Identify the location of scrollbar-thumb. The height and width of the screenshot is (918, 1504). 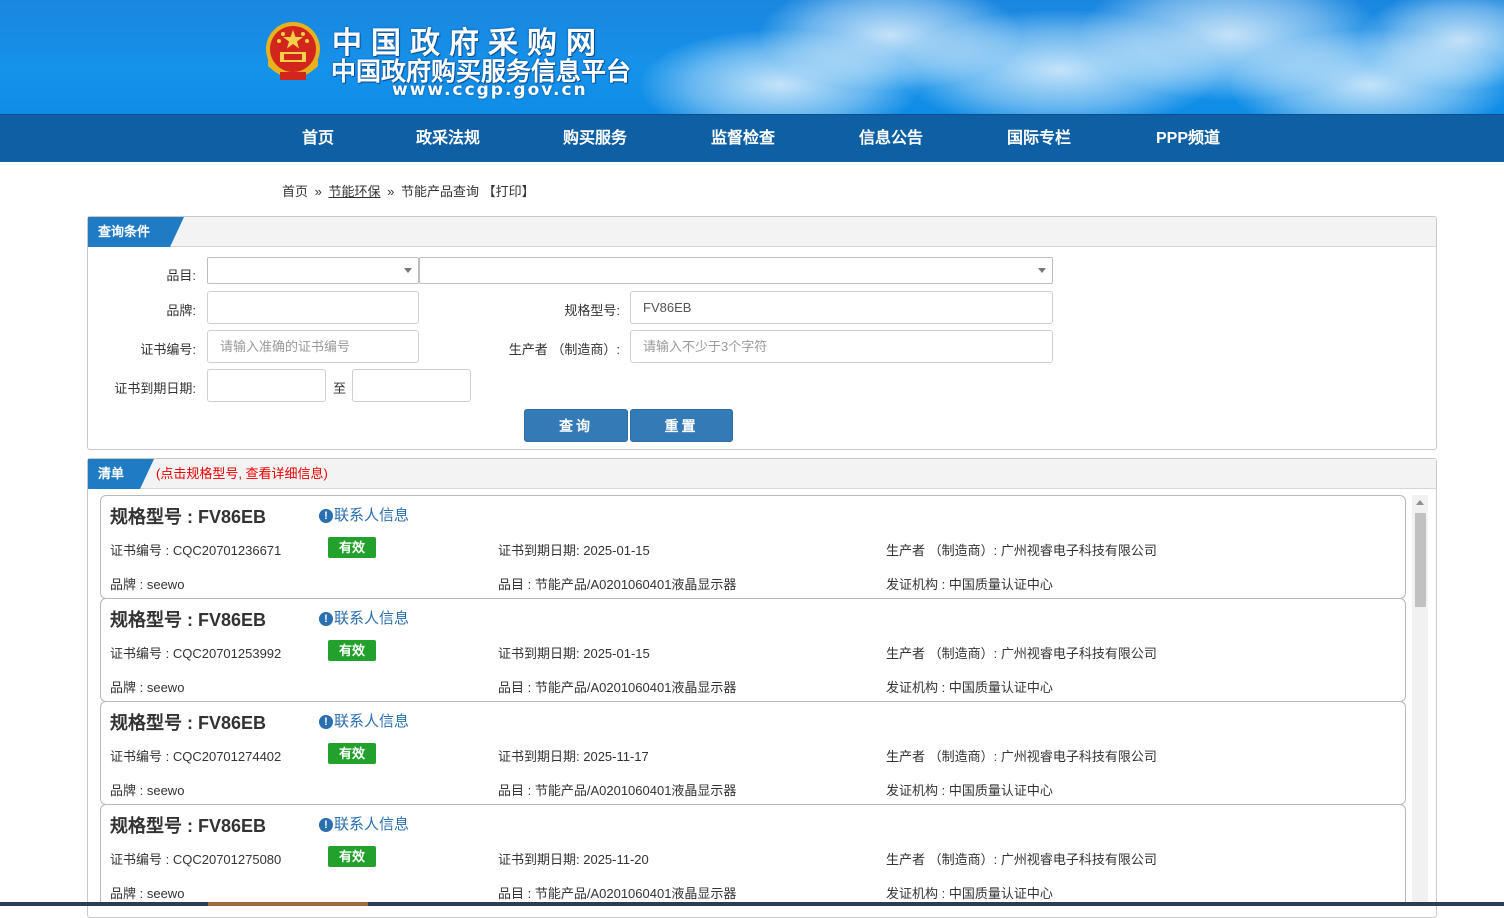
(1420, 560).